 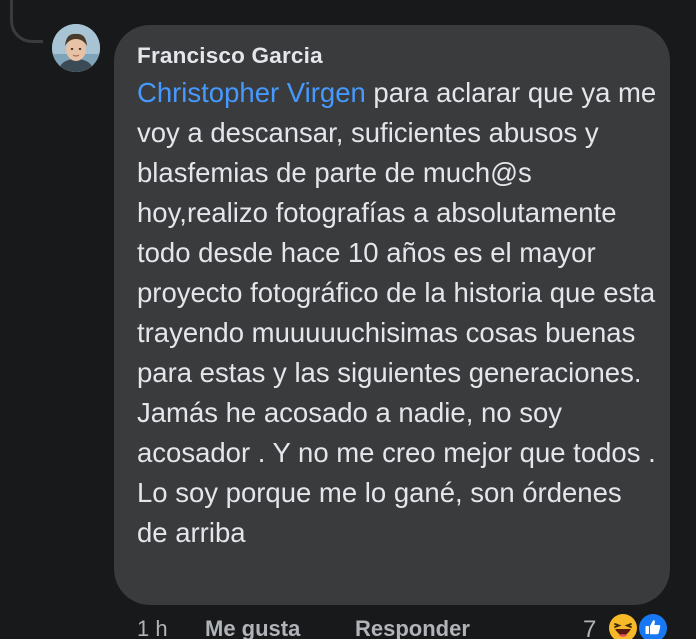 I want to click on avatar, so click(x=76, y=48).